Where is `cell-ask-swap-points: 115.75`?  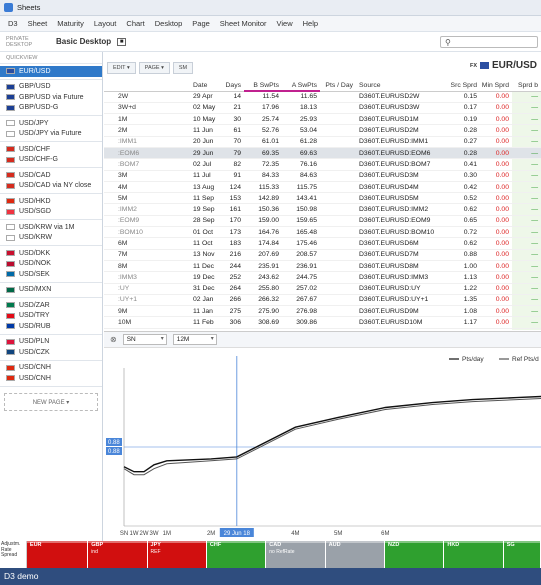
cell-ask-swap-points: 115.75 is located at coordinates (301, 187).